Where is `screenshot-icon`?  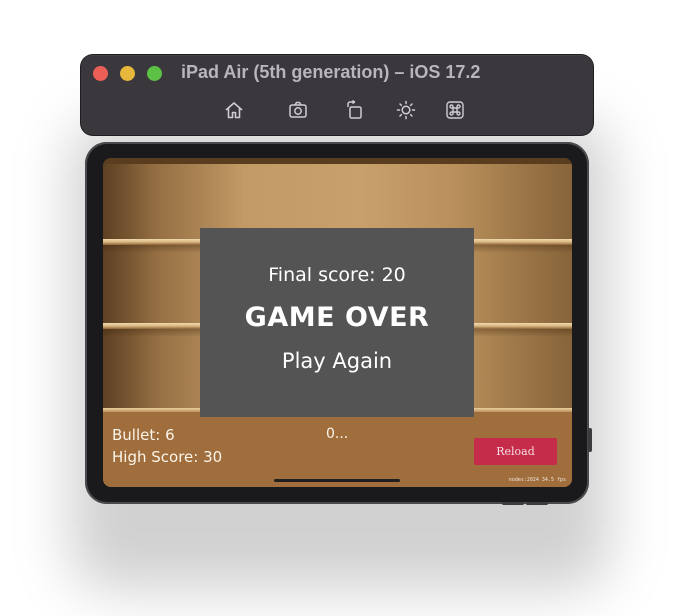 screenshot-icon is located at coordinates (298, 110).